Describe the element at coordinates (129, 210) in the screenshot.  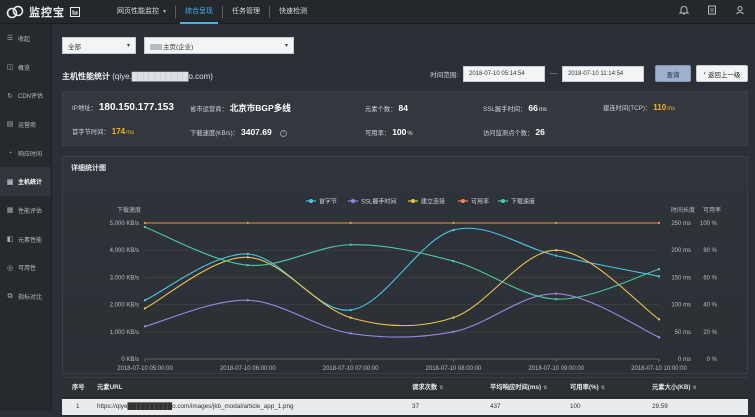
I see `y-axis-title: 下载速度` at that location.